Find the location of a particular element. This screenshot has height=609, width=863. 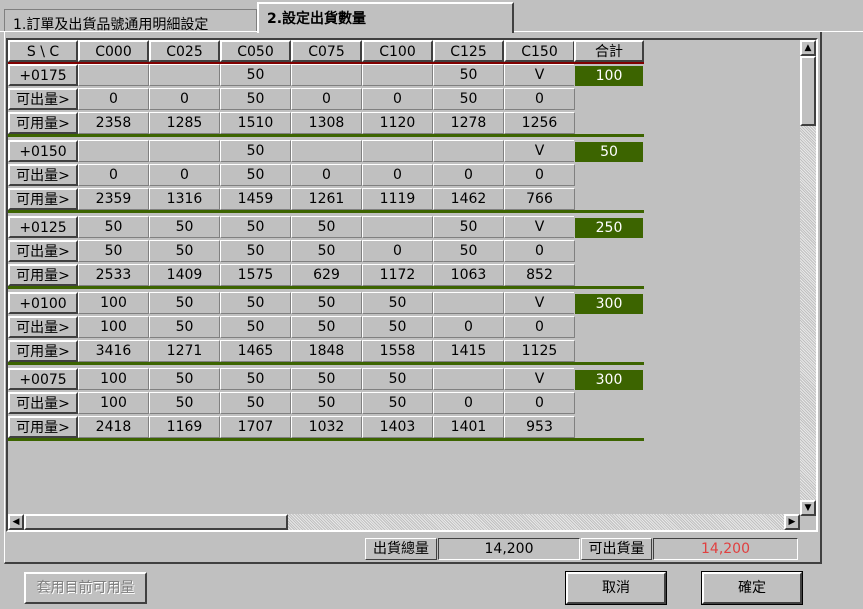

apply-usable-button: 套用目前可用量 is located at coordinates (85, 588).